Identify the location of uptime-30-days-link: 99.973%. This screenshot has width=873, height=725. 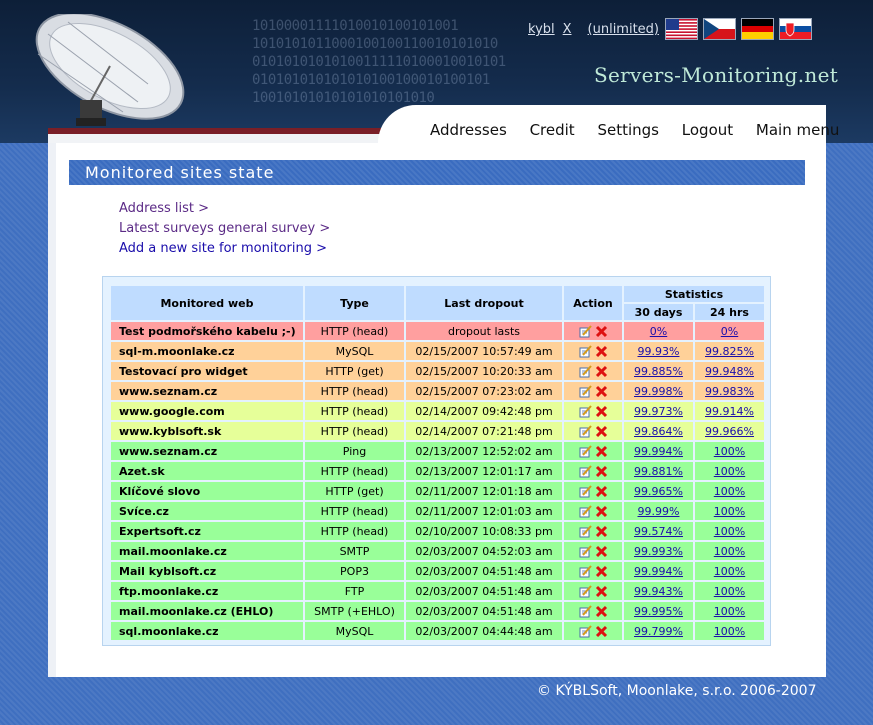
(658, 411).